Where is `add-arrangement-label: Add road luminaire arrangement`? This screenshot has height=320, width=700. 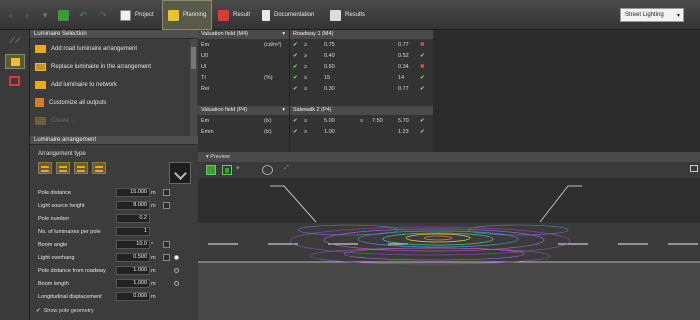
add-arrangement-label: Add road luminaire arrangement is located at coordinates (94, 48).